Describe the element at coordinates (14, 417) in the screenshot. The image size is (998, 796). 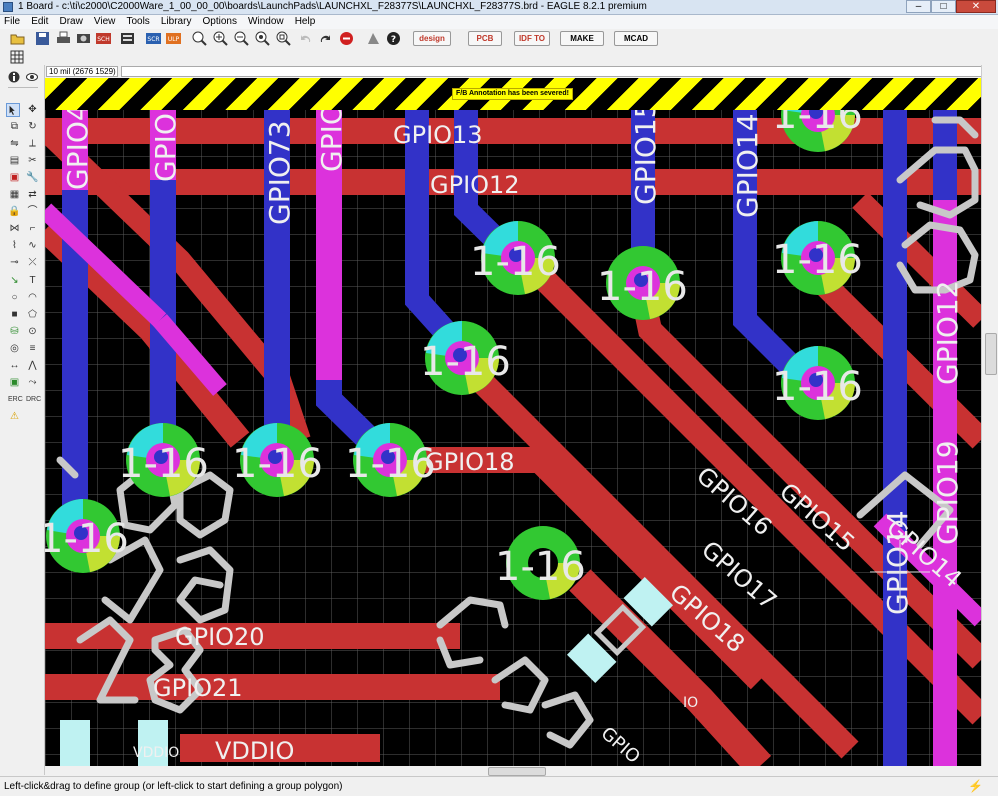
I see `errors-icon: ⚠` at that location.